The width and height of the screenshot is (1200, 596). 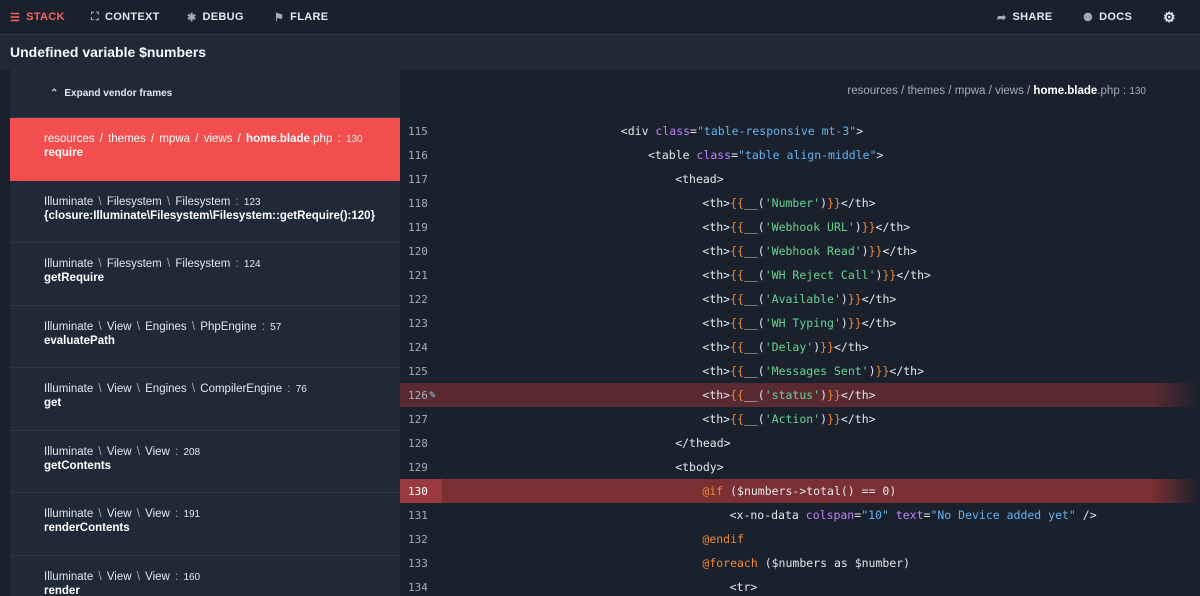 What do you see at coordinates (1169, 17) in the screenshot?
I see `settings-button: ⚙` at bounding box center [1169, 17].